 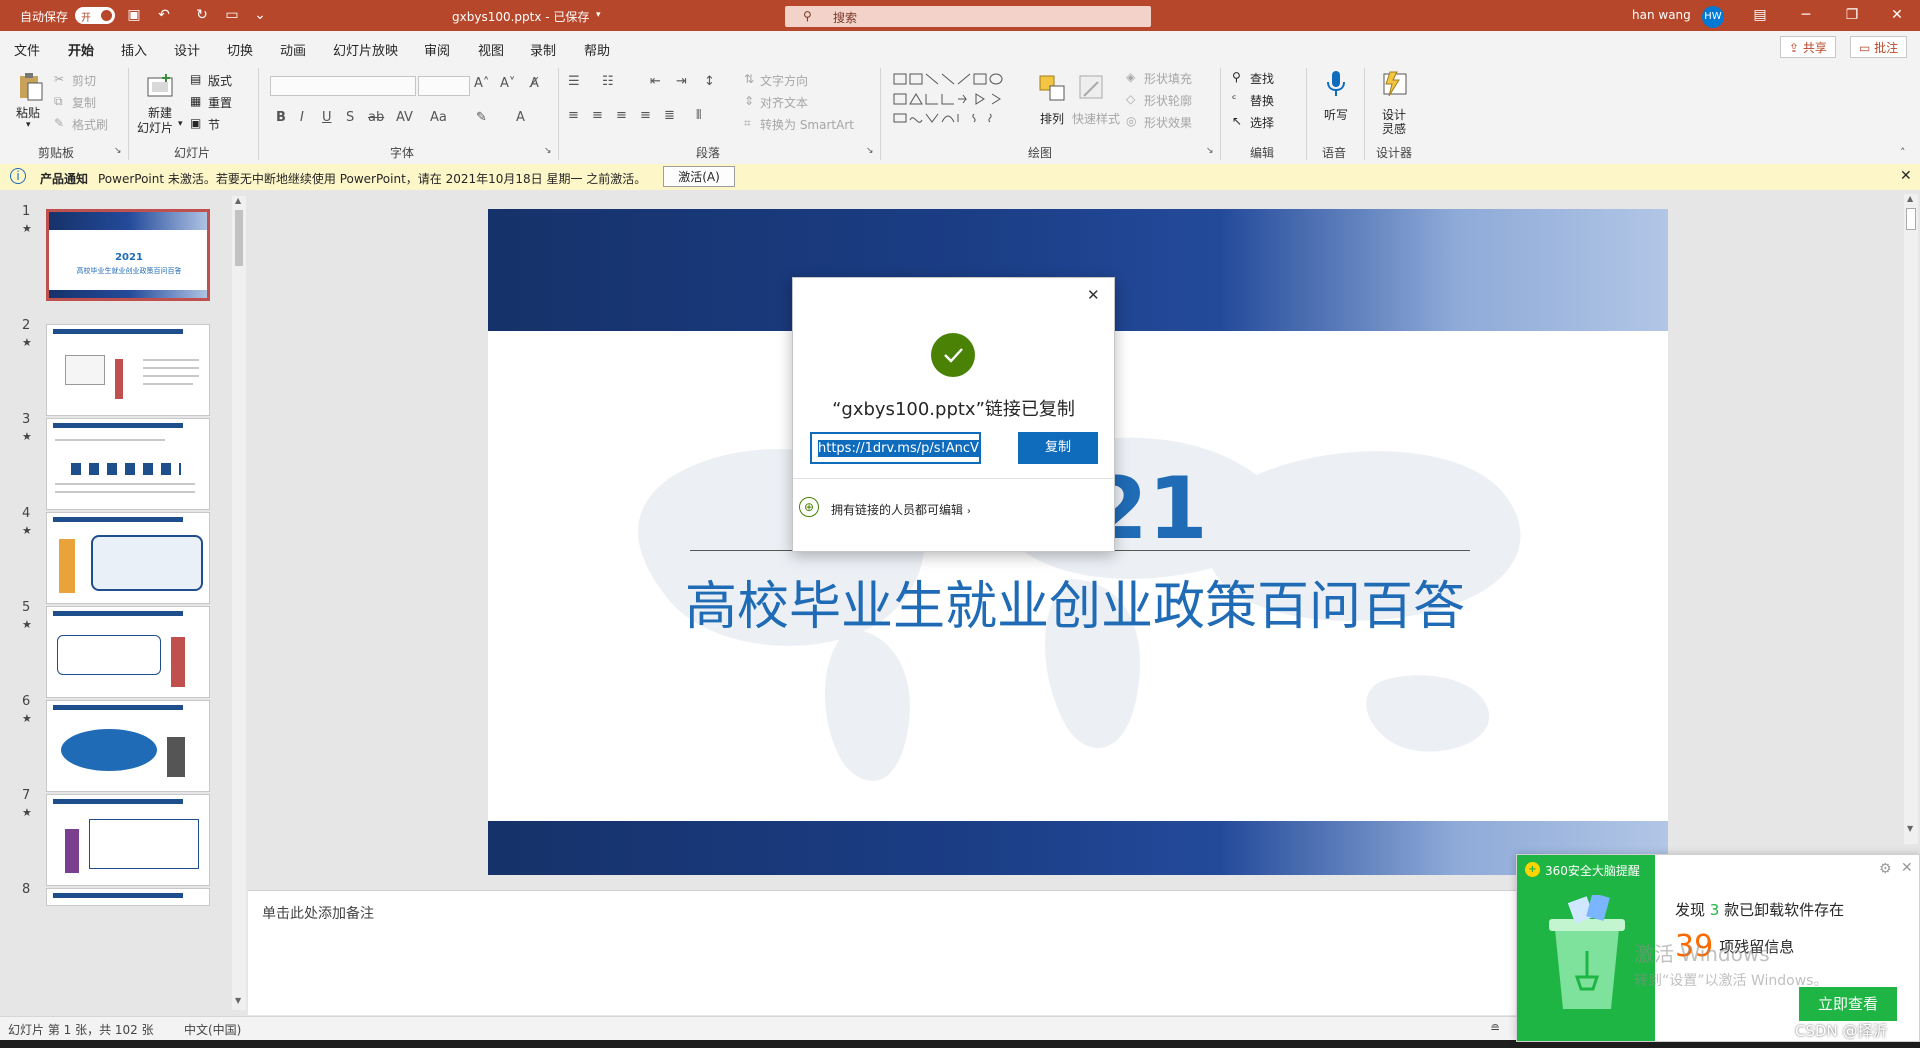 I want to click on view-now-button: 立即查看, so click(x=1848, y=1004).